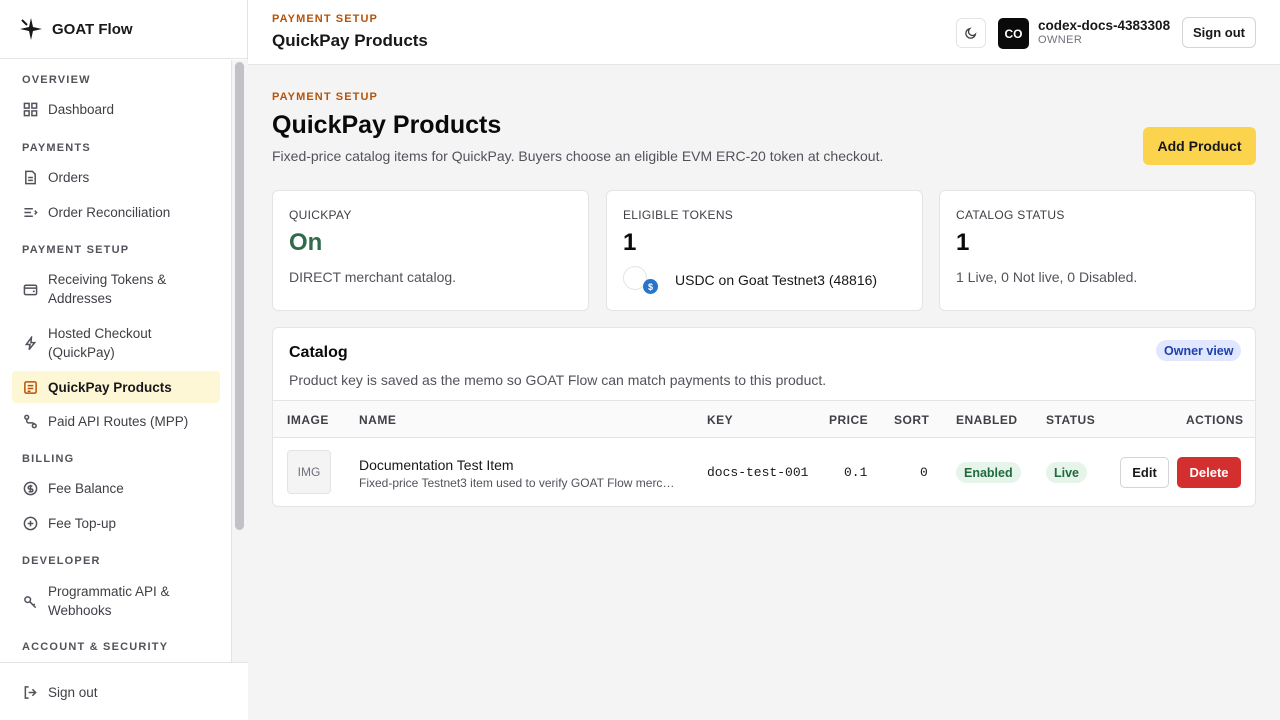 This screenshot has width=1280, height=720. I want to click on dashboard-icon, so click(30, 109).